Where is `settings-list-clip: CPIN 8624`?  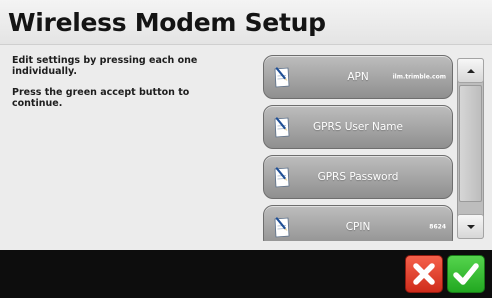 settings-list-clip: CPIN 8624 is located at coordinates (358, 223).